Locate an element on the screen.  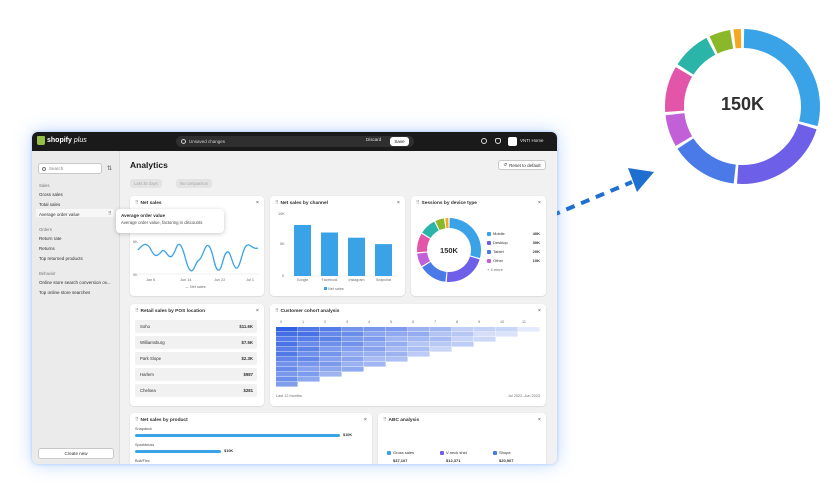
shopify-logo: shopify plus is located at coordinates (62, 140).